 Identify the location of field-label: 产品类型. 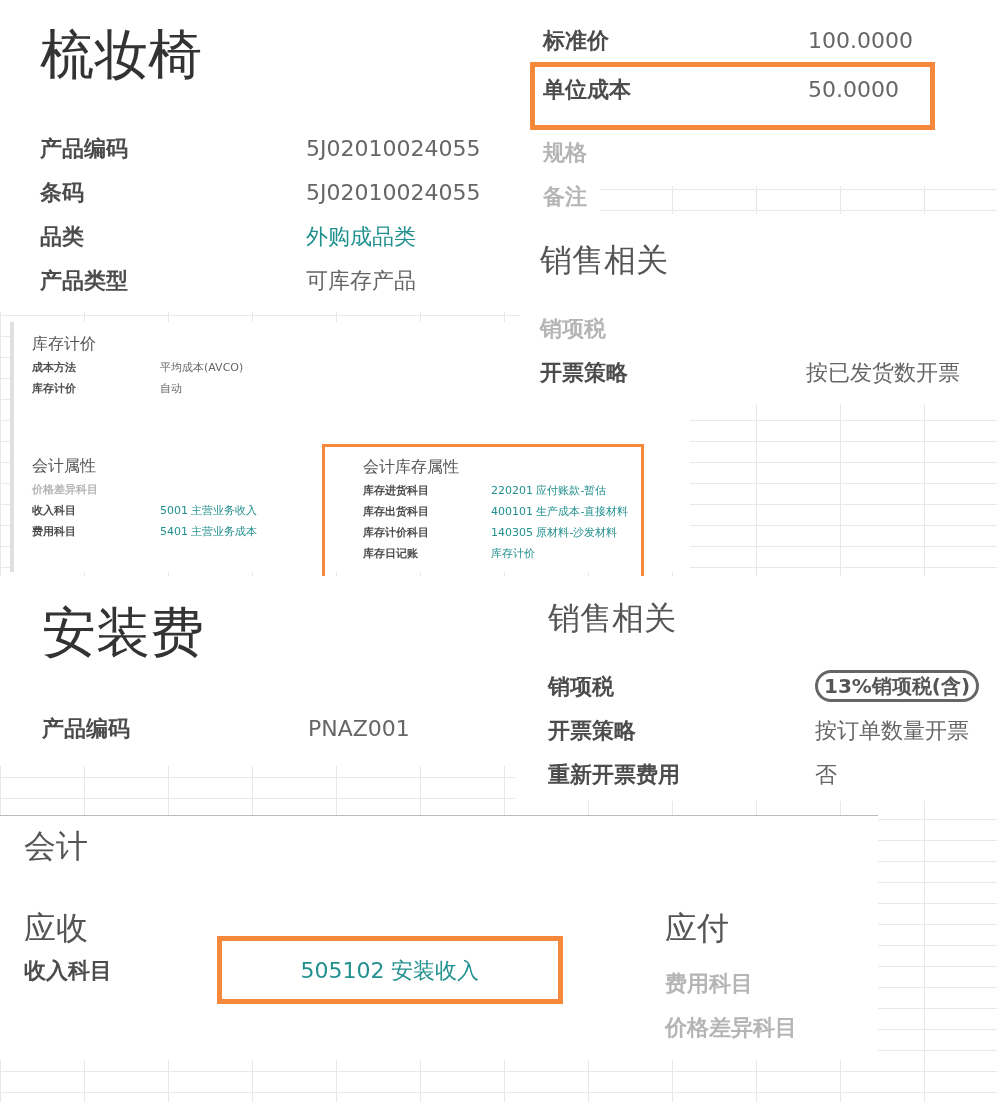
(84, 280).